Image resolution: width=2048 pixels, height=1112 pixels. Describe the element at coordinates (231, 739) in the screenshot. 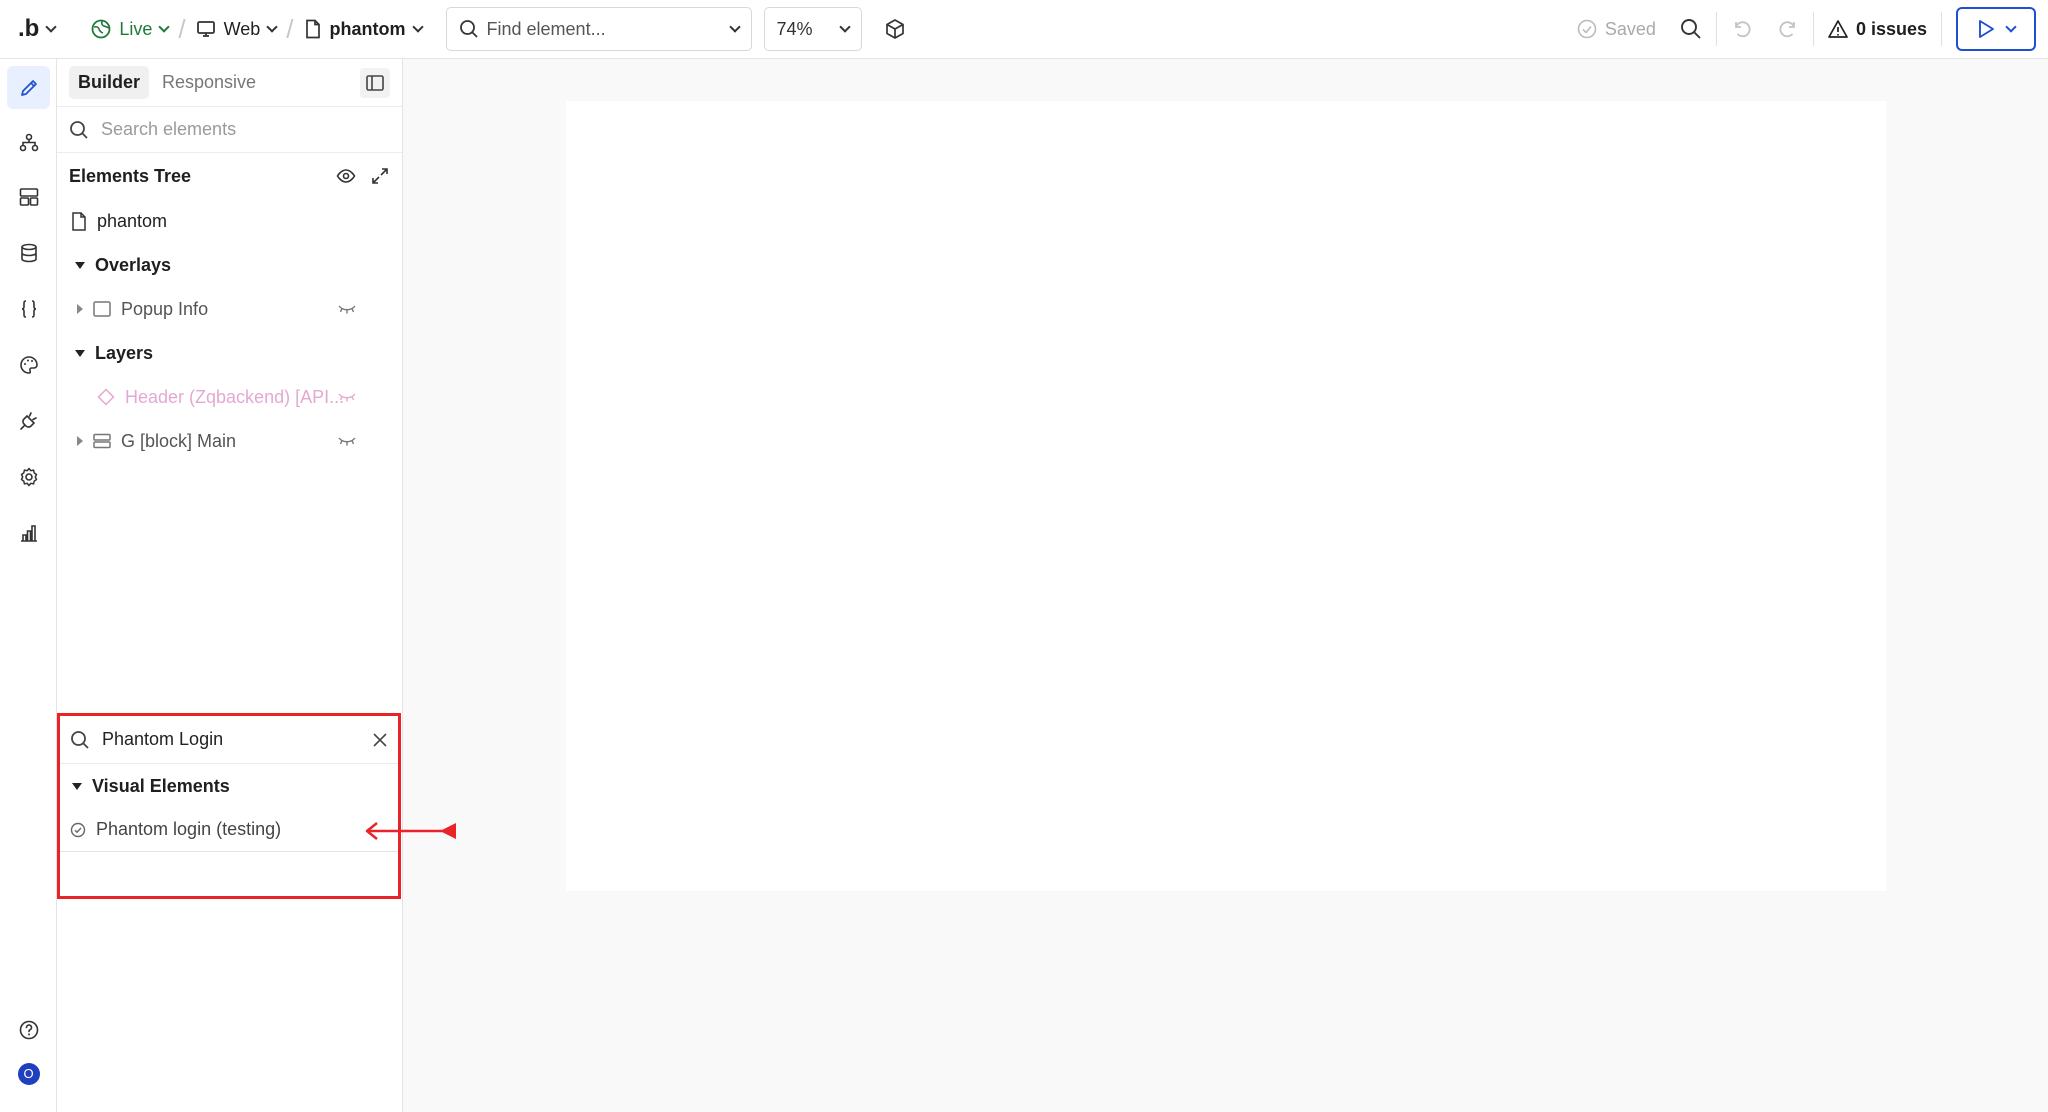

I see `results-search-input` at that location.